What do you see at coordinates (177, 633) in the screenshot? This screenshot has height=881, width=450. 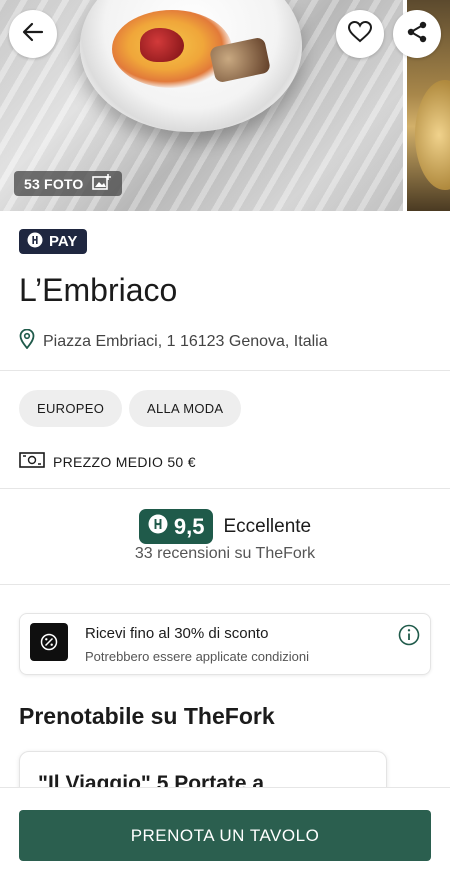 I see `discount-title: Ricevi fino al 30% di sconto` at bounding box center [177, 633].